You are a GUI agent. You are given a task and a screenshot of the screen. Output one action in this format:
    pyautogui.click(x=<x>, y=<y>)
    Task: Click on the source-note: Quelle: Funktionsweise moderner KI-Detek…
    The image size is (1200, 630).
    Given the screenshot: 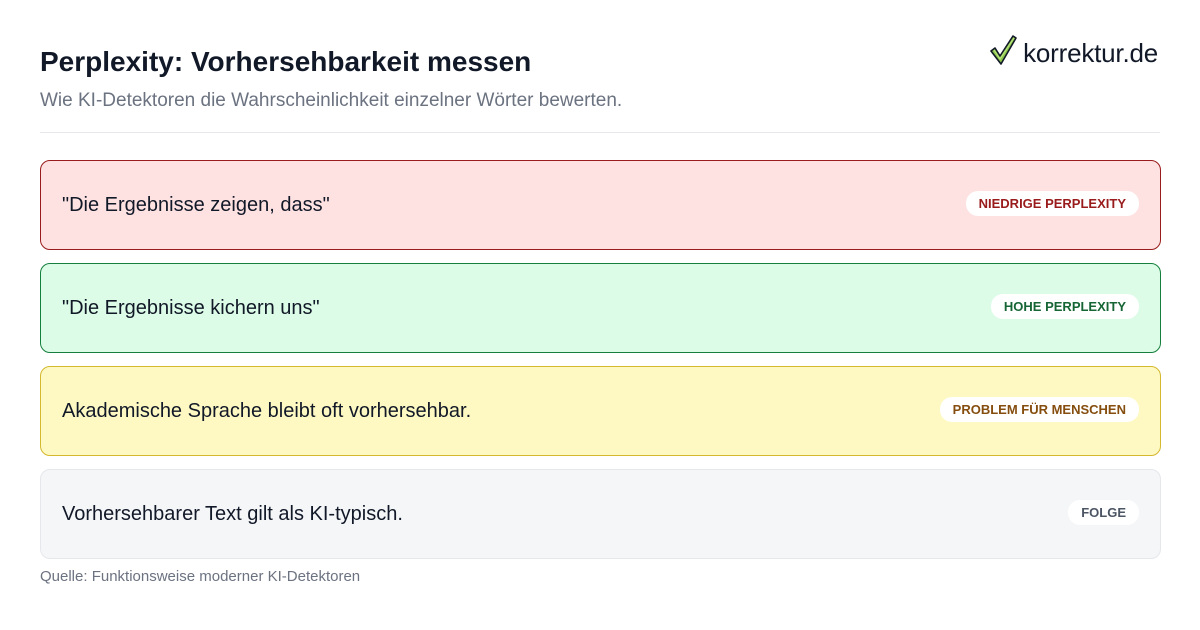 What is the action you would take?
    pyautogui.click(x=200, y=576)
    